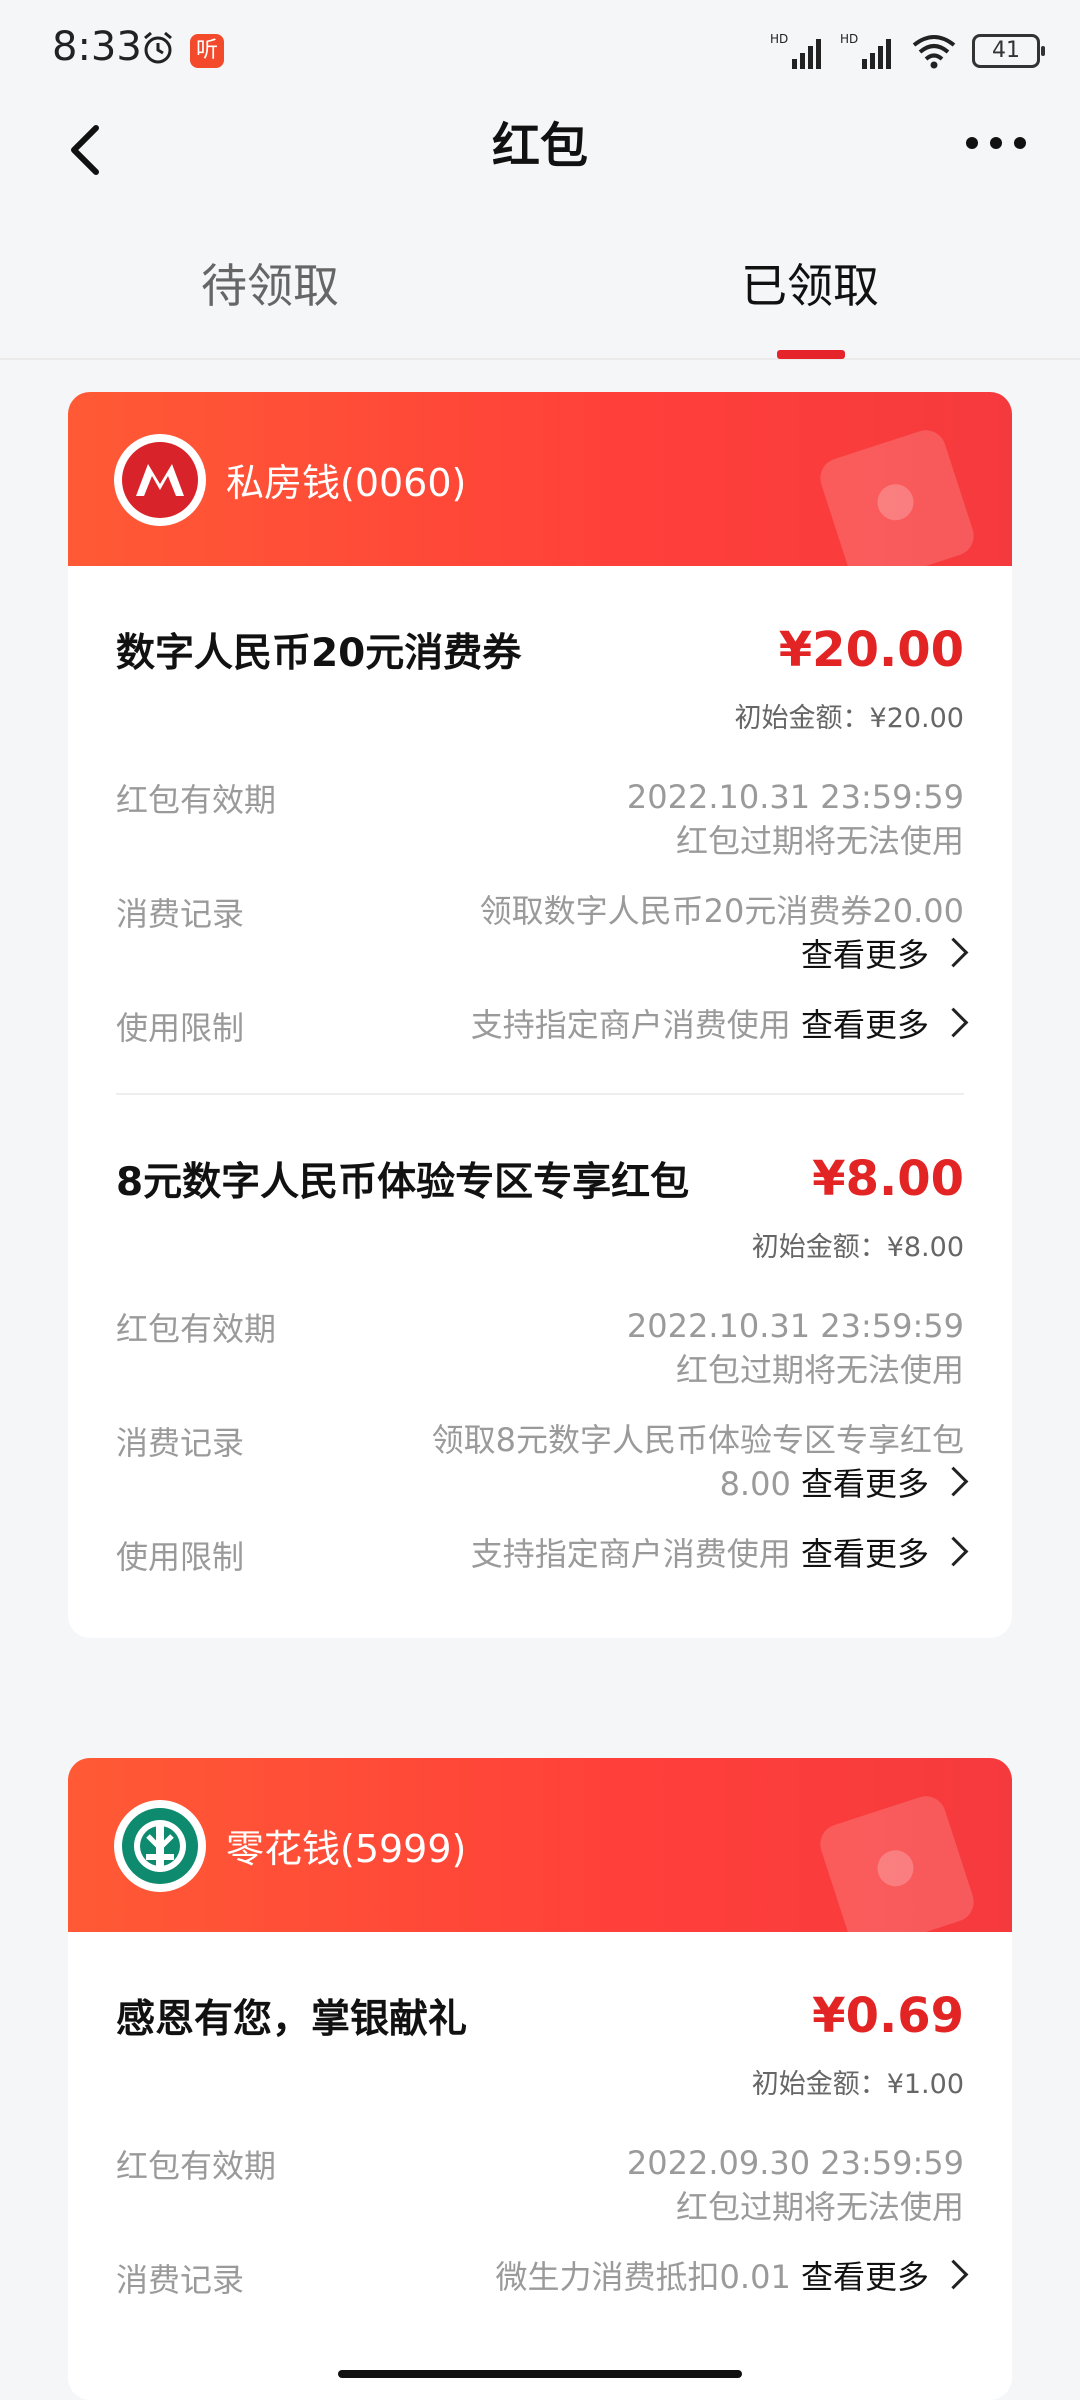 The width and height of the screenshot is (1080, 2400). I want to click on status-bar: 8:33 听 HD HD 41, so click(540, 50).